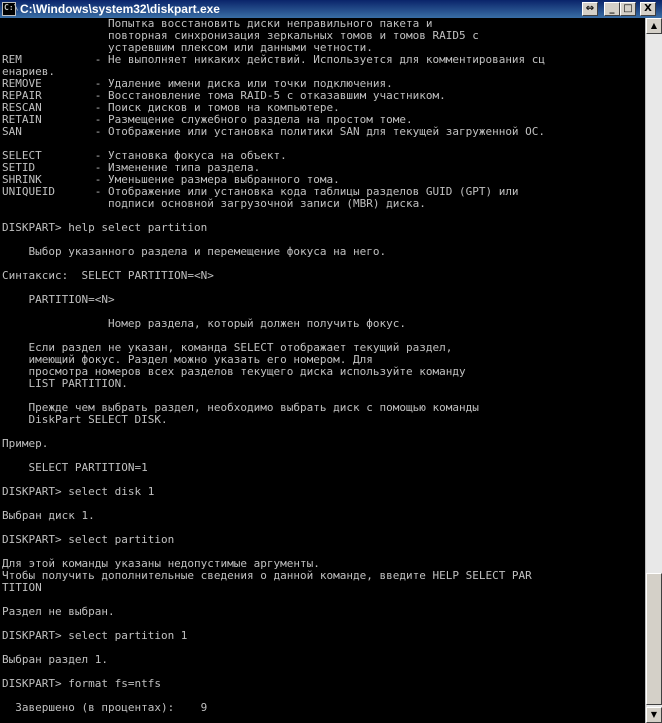 The image size is (662, 723). What do you see at coordinates (120, 9) in the screenshot?
I see `window-title: C:\Windows\system32\diskpart.exe` at bounding box center [120, 9].